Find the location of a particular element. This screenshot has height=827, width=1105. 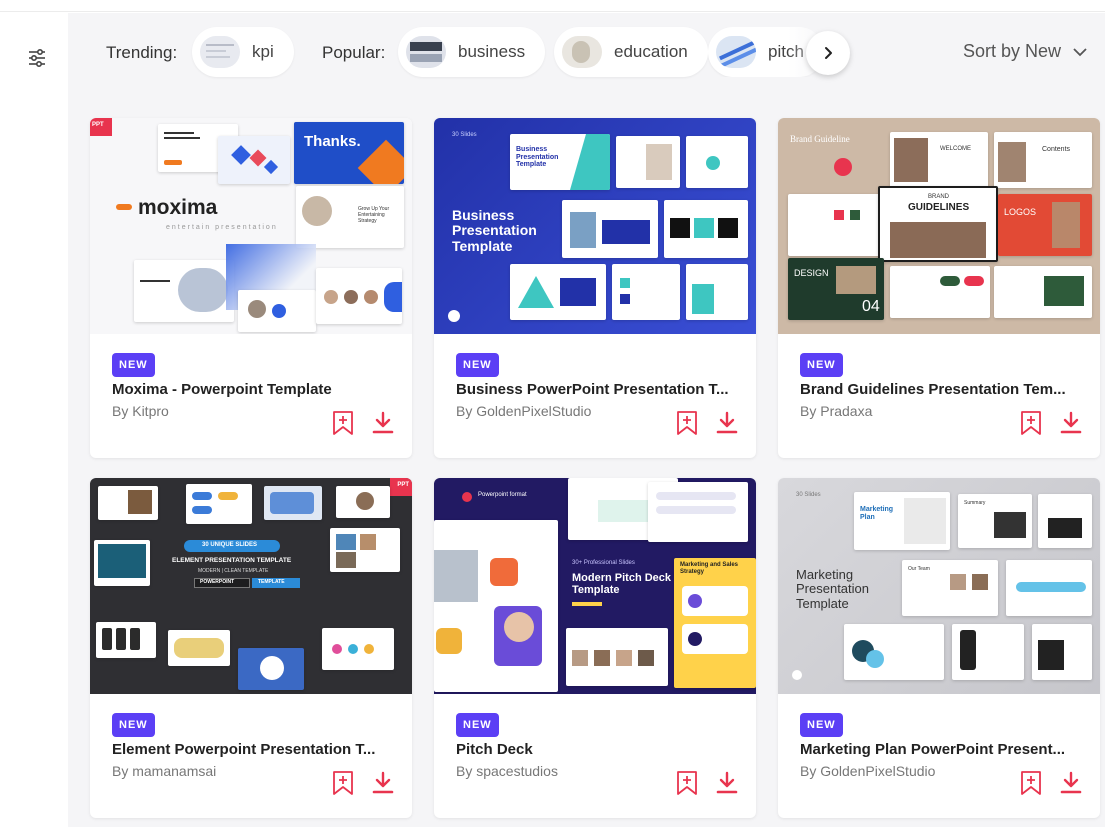

card-title: Pitch Deck is located at coordinates (598, 749).